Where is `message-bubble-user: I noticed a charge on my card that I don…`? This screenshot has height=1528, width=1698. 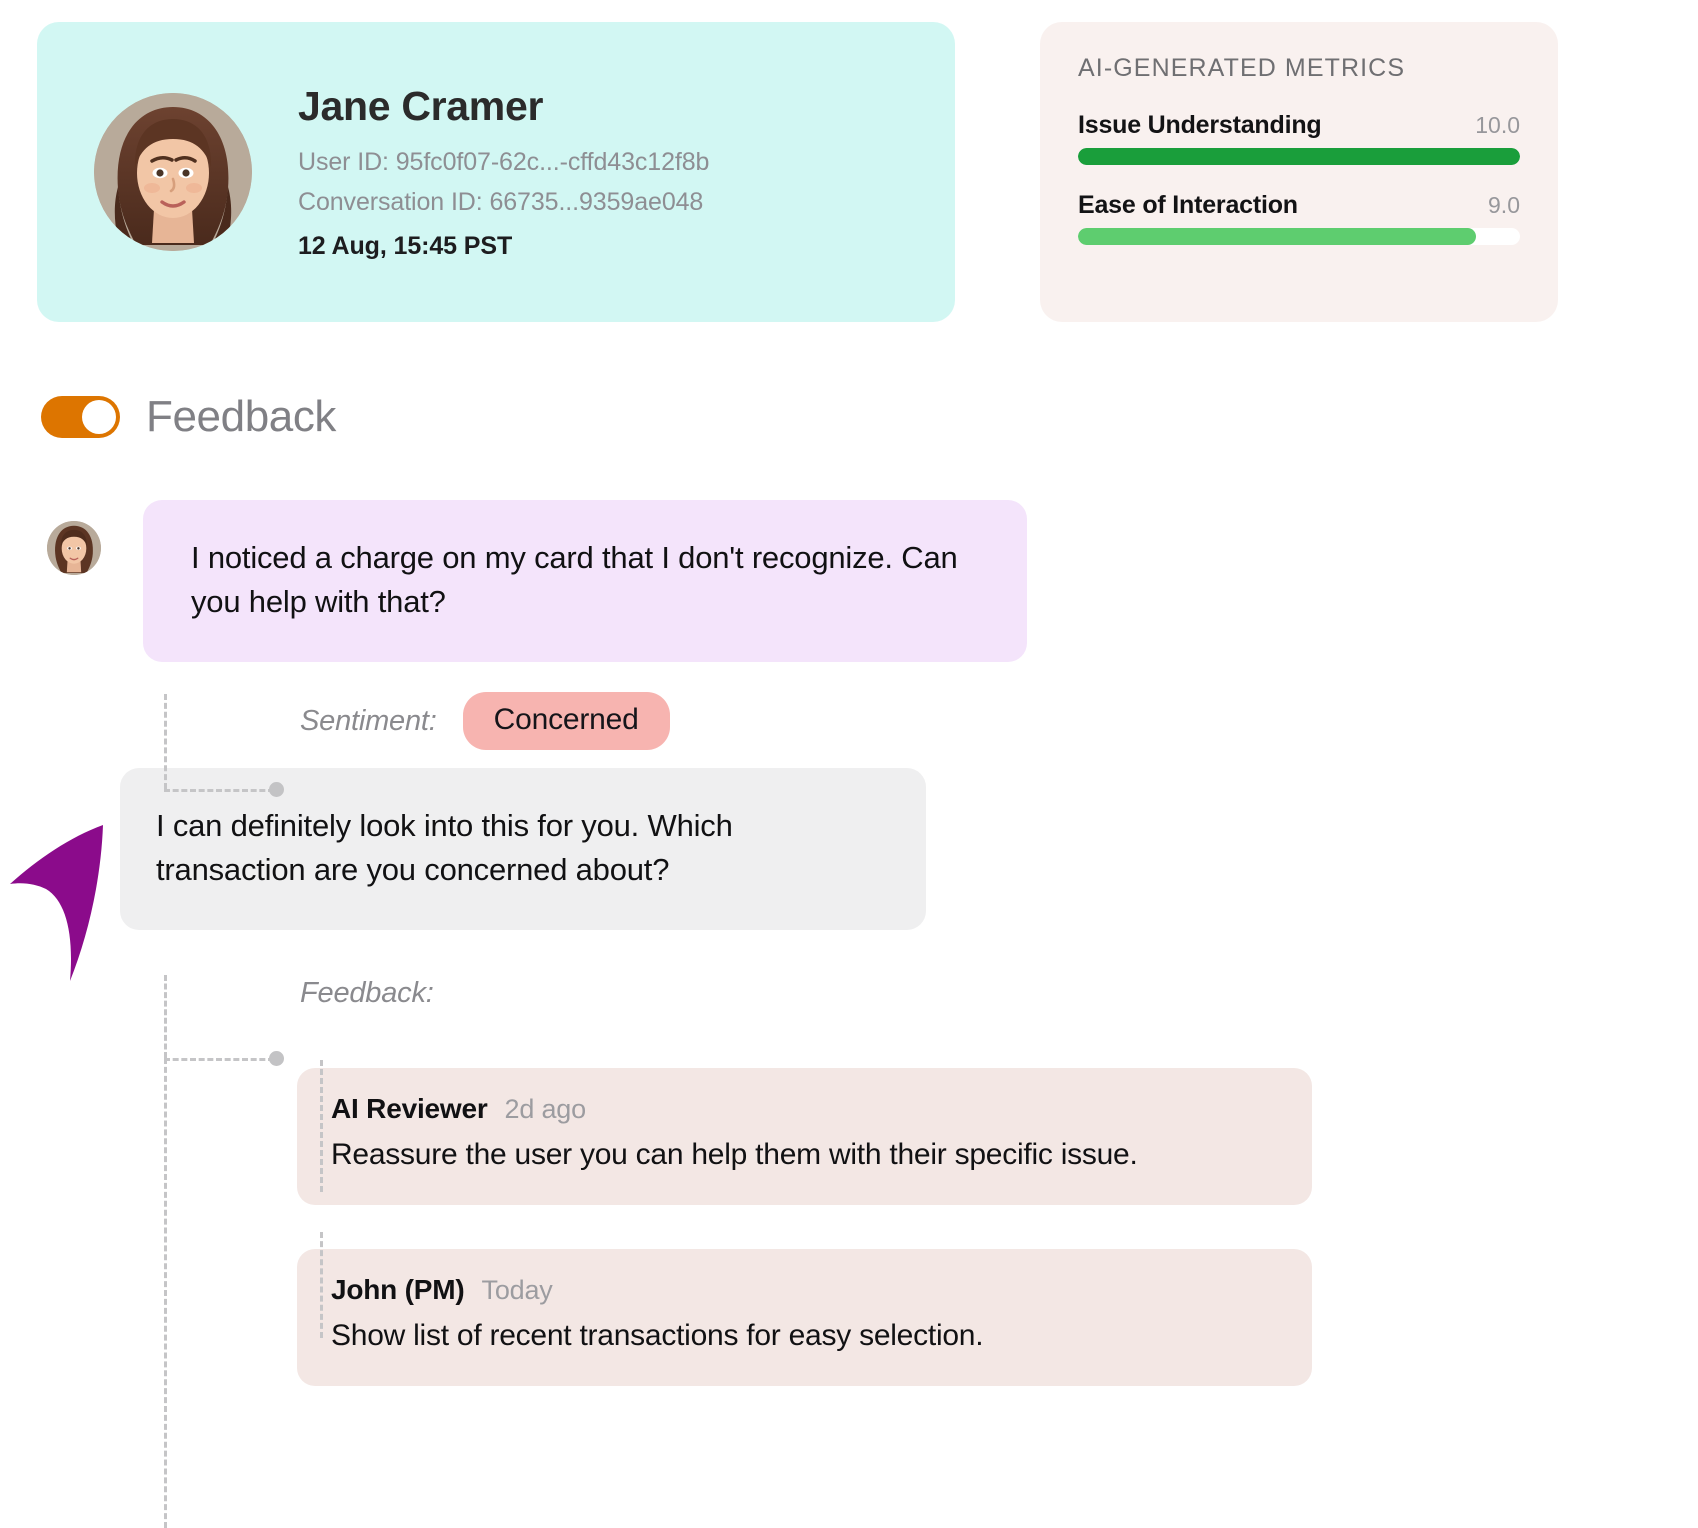 message-bubble-user: I noticed a charge on my card that I don… is located at coordinates (585, 581).